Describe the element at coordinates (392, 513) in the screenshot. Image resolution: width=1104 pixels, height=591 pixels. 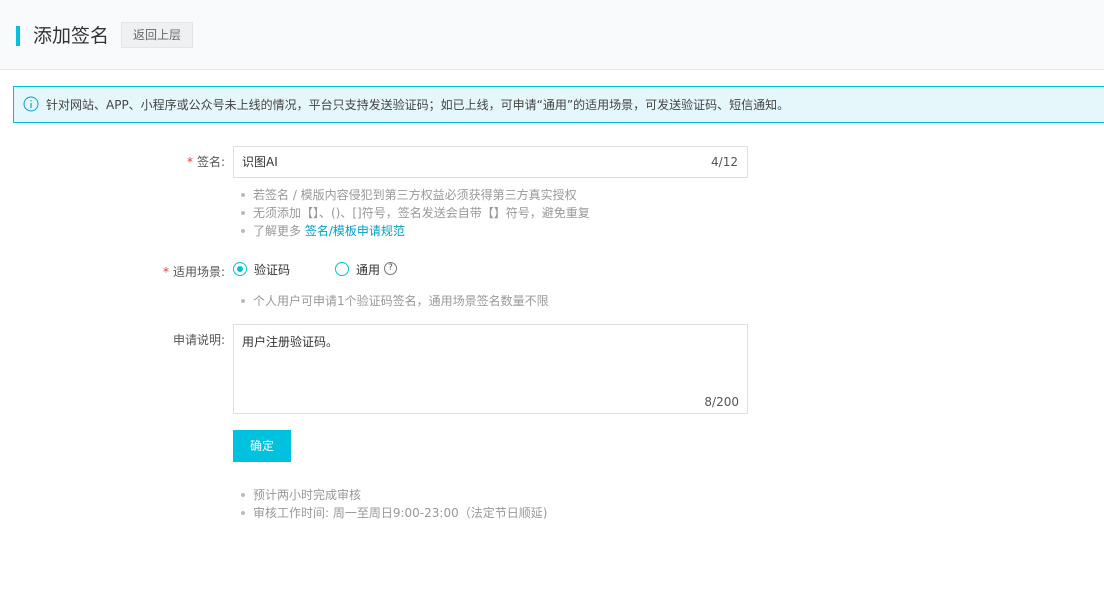
I see `list-item: 审核工作时间: 周一至周日9:00-23:00（法定节日顺延)` at that location.